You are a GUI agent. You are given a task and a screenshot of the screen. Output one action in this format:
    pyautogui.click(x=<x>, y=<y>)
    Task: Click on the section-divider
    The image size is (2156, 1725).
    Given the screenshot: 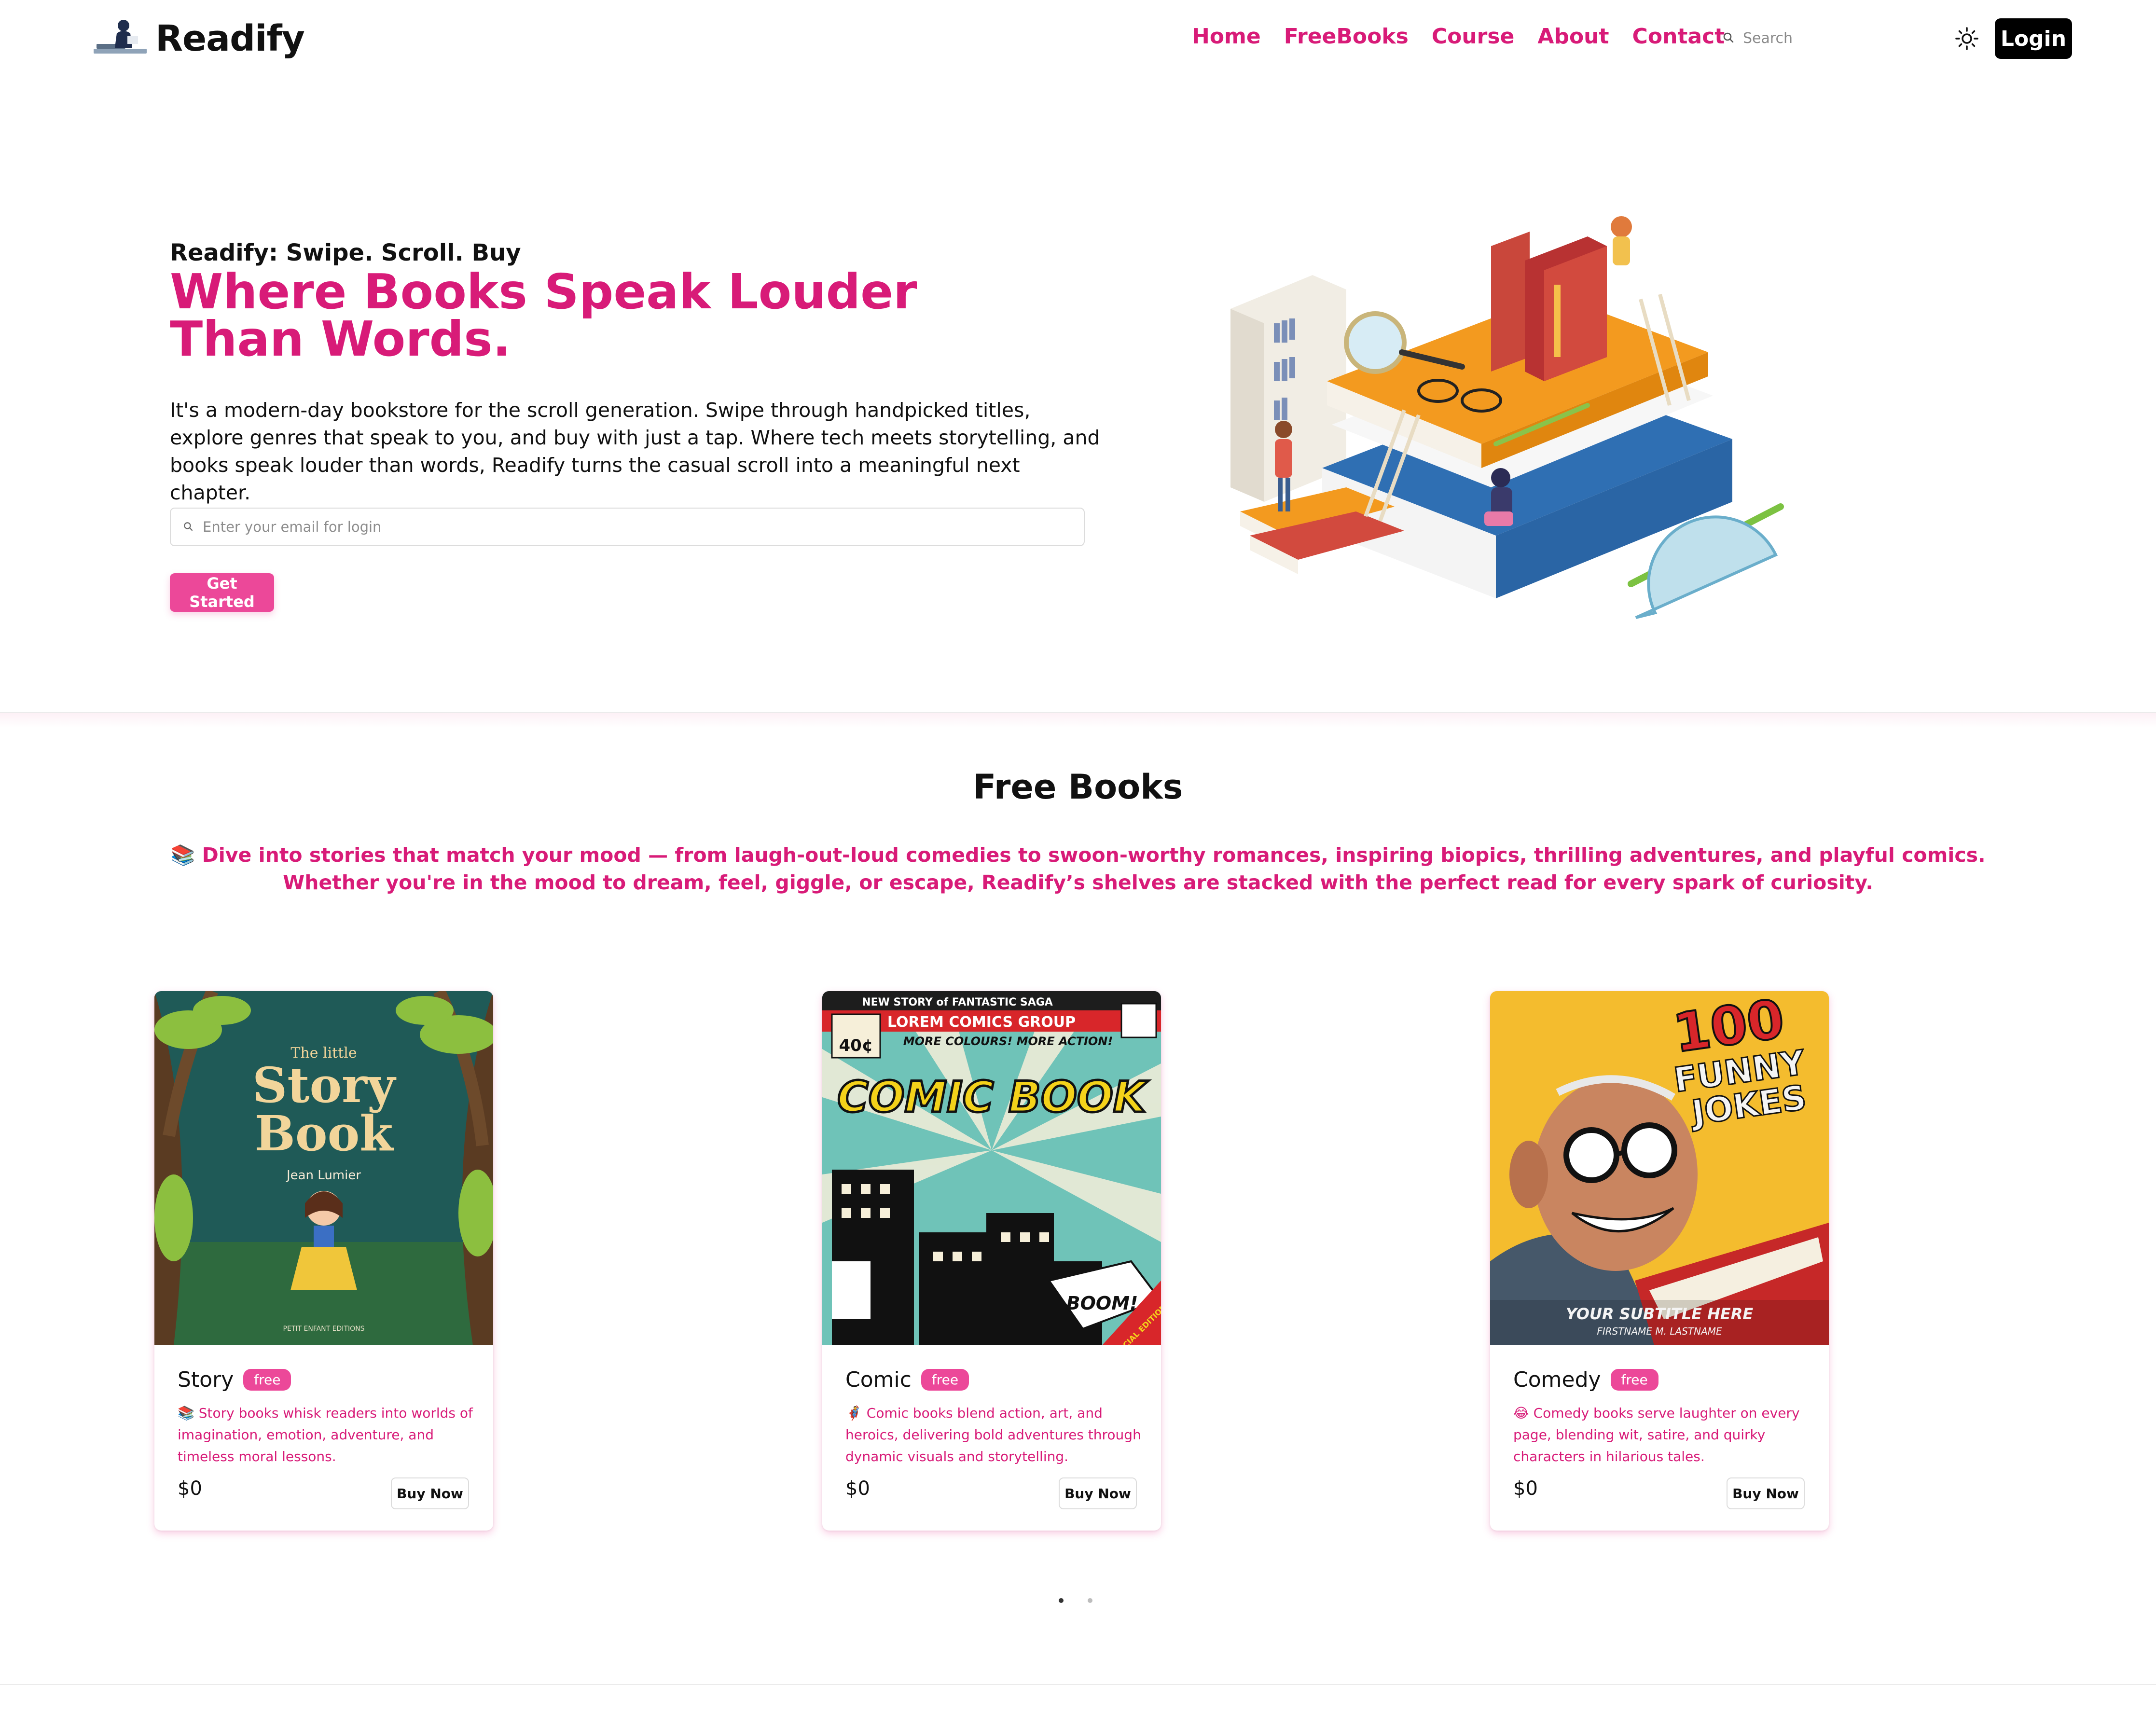 What is the action you would take?
    pyautogui.click(x=1078, y=1684)
    